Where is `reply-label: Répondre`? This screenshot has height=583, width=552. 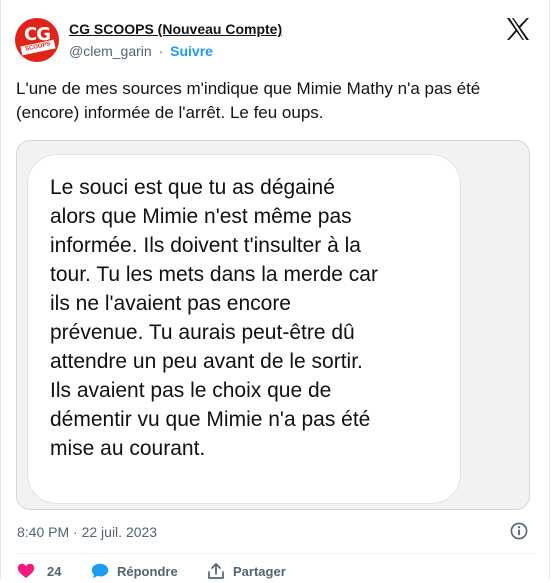 reply-label: Répondre is located at coordinates (147, 571).